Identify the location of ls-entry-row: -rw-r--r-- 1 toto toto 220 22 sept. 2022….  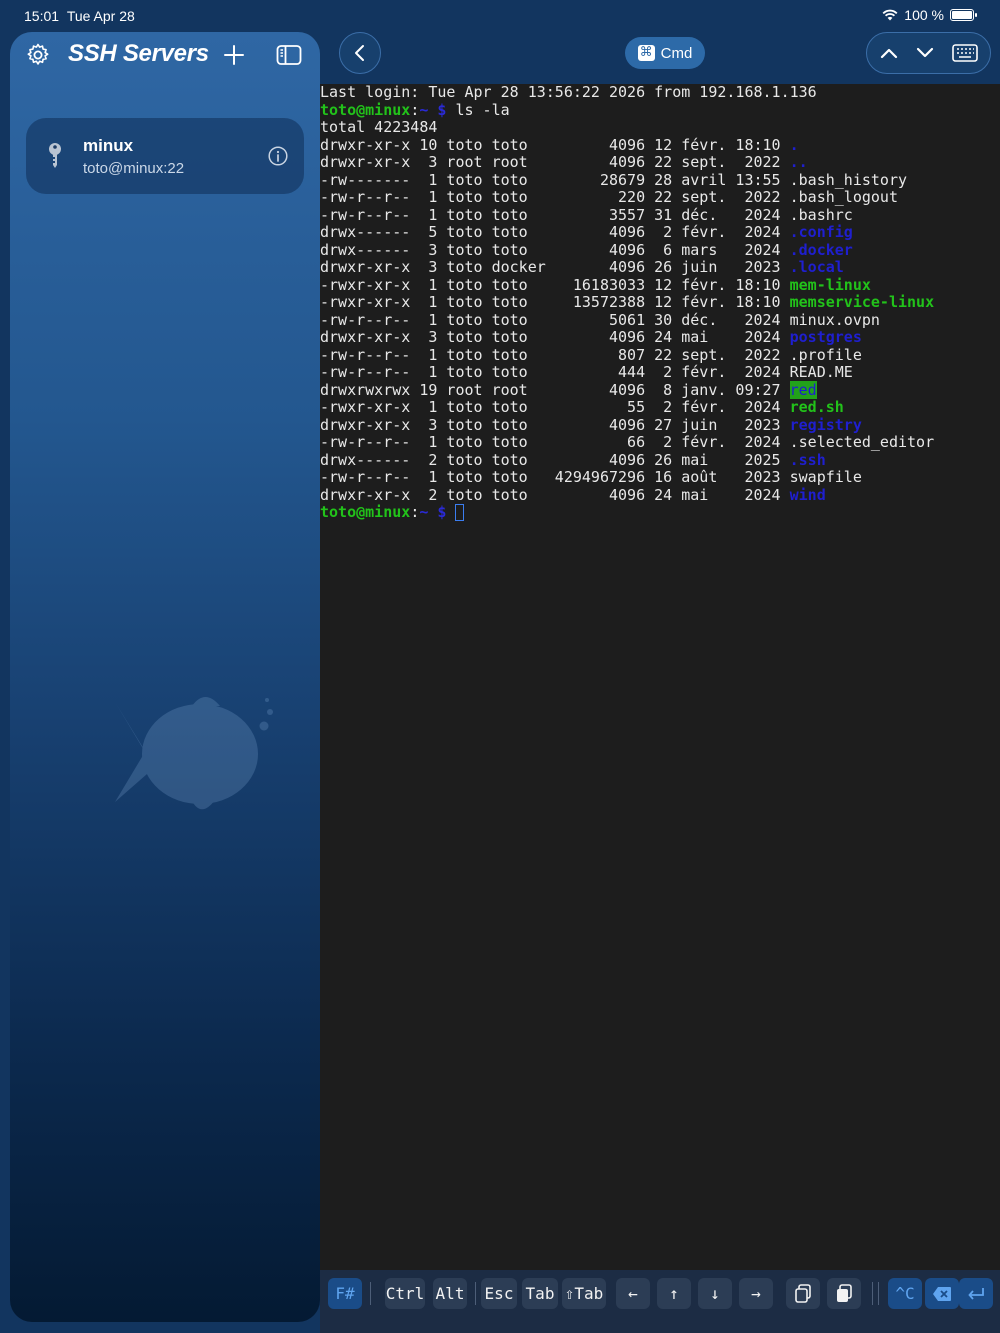
(660, 197).